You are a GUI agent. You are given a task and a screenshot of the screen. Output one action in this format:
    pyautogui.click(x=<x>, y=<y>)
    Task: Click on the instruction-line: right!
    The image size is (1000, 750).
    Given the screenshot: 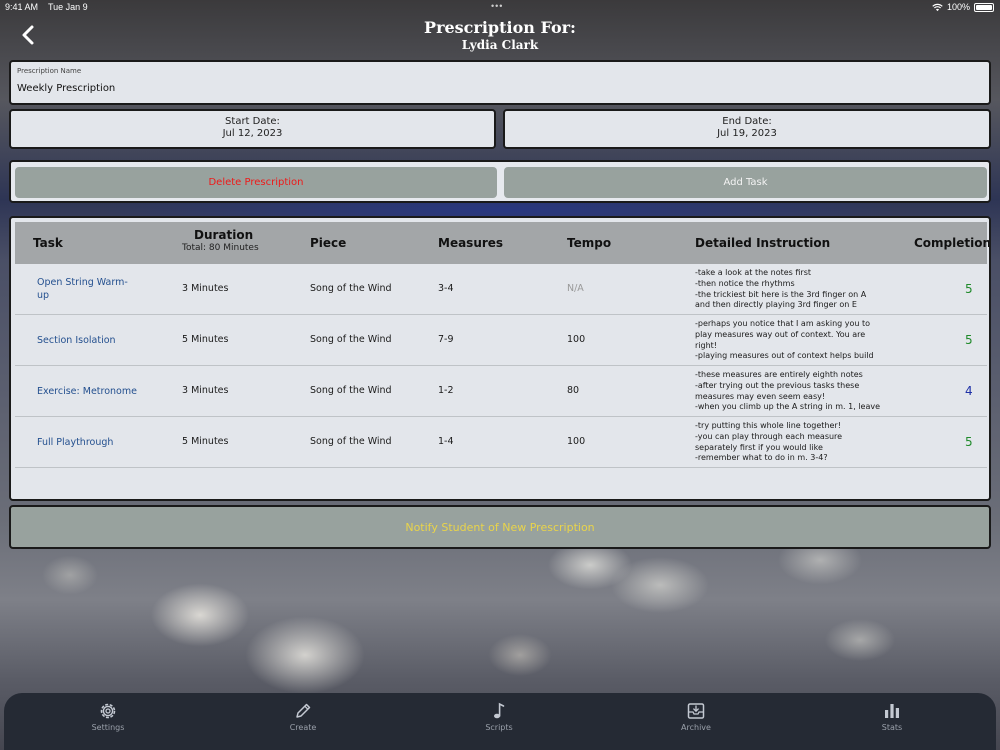 What is the action you would take?
    pyautogui.click(x=706, y=345)
    